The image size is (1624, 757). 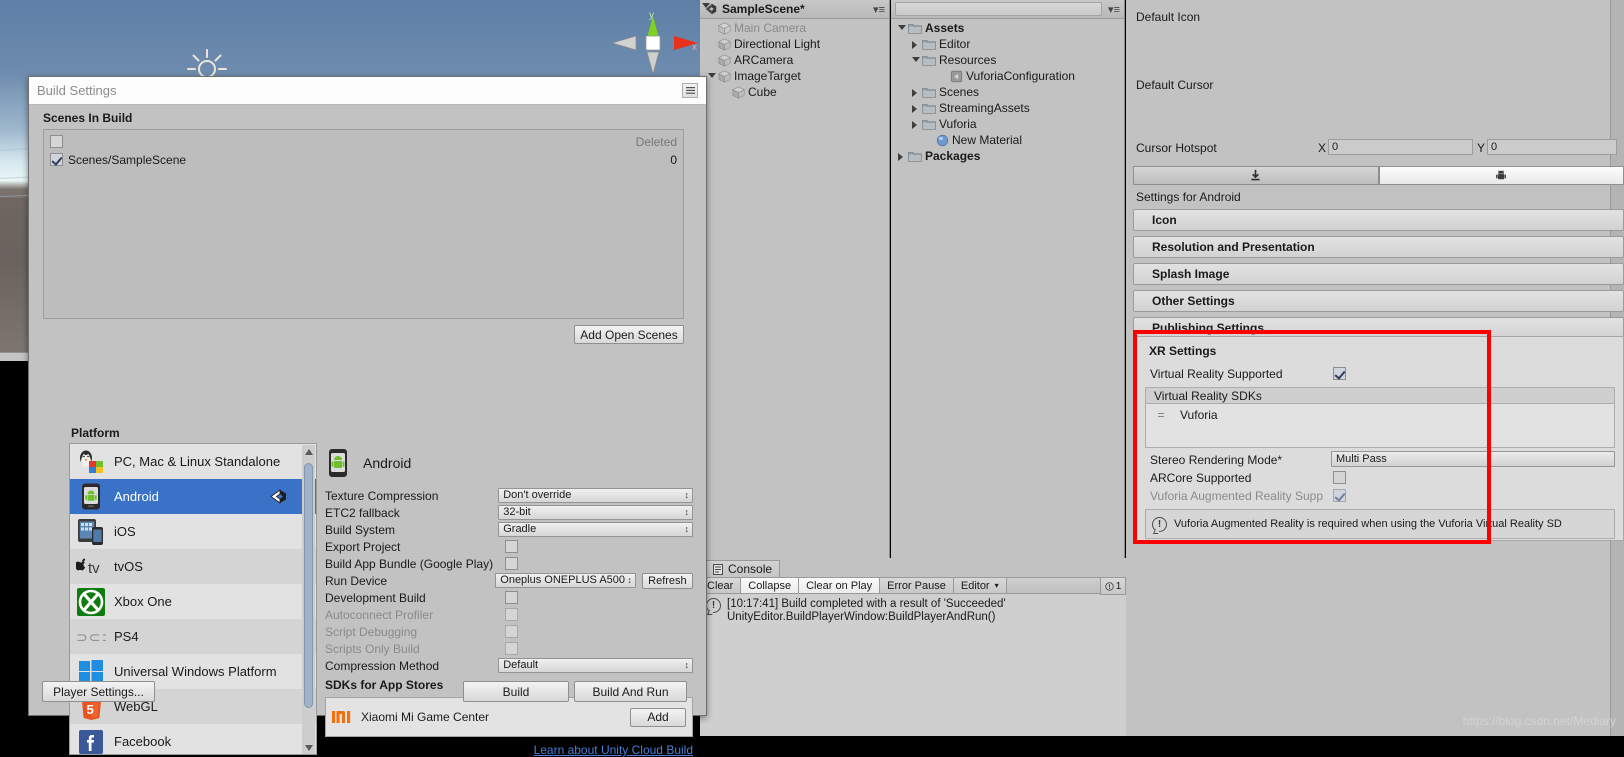 I want to click on platform-item-android: Android, so click(x=193, y=496).